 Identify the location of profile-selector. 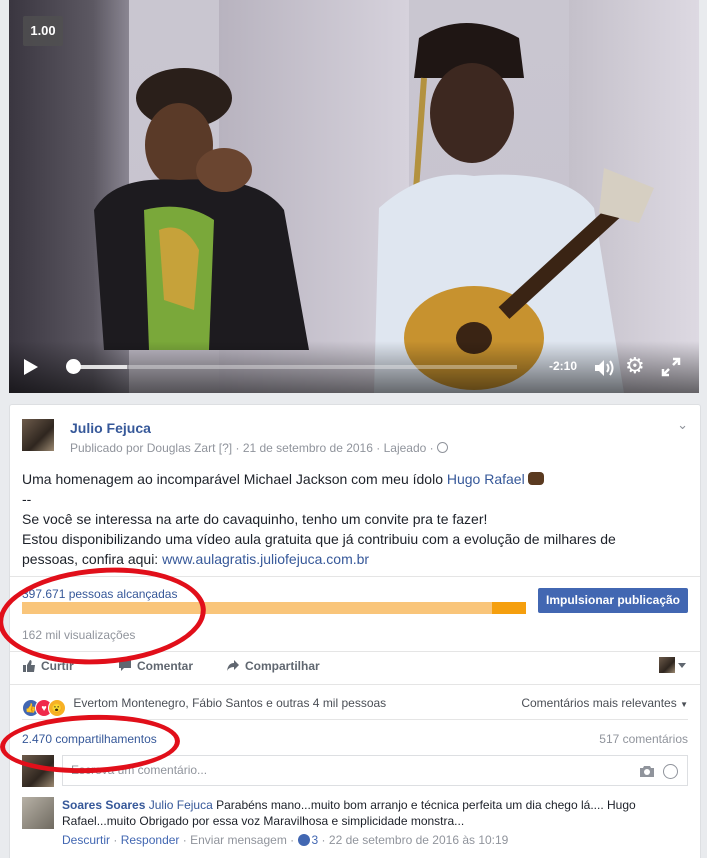
(672, 665).